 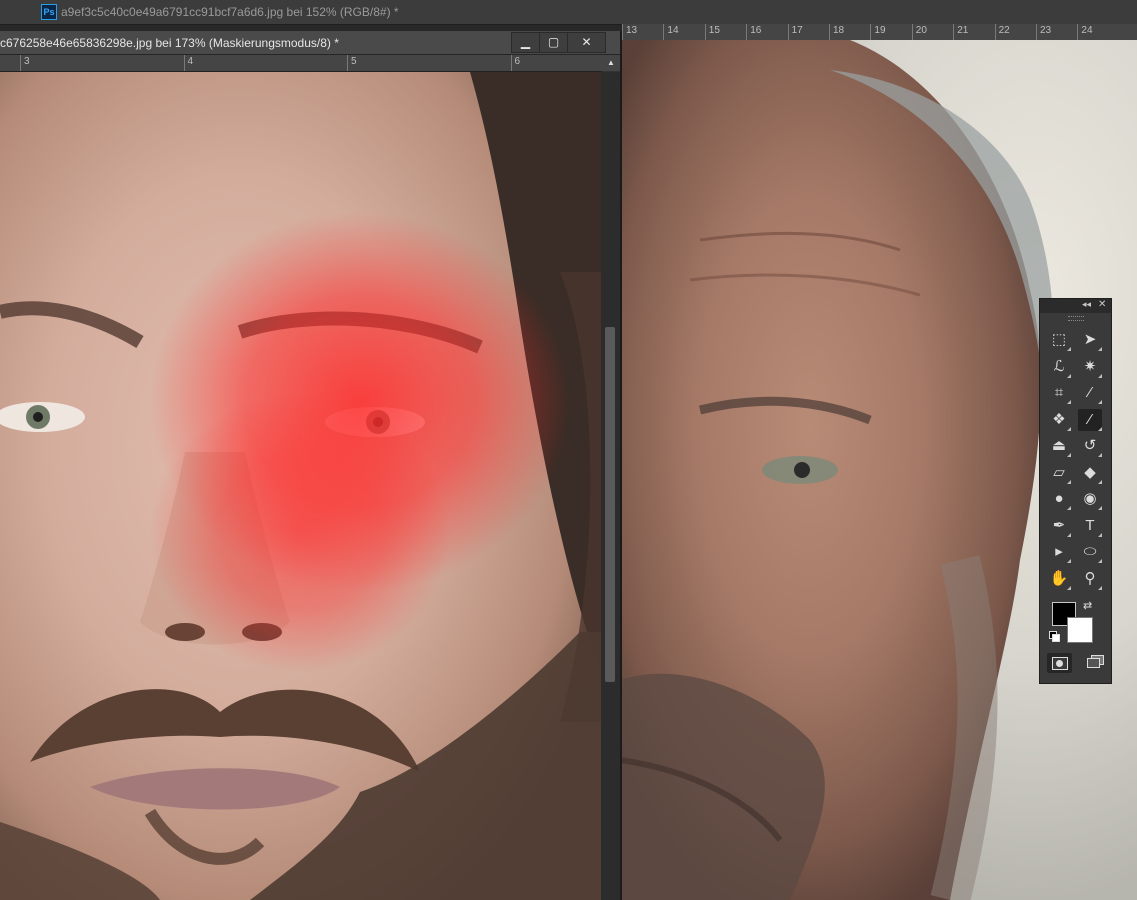 I want to click on ruler-label: 19, so click(x=880, y=30).